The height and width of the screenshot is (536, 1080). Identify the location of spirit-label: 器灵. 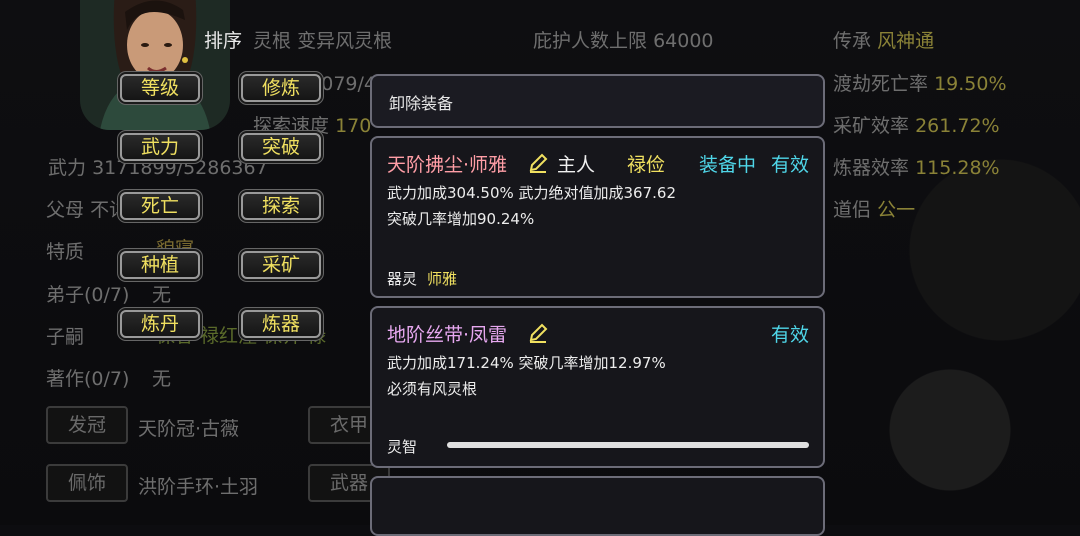
(402, 279).